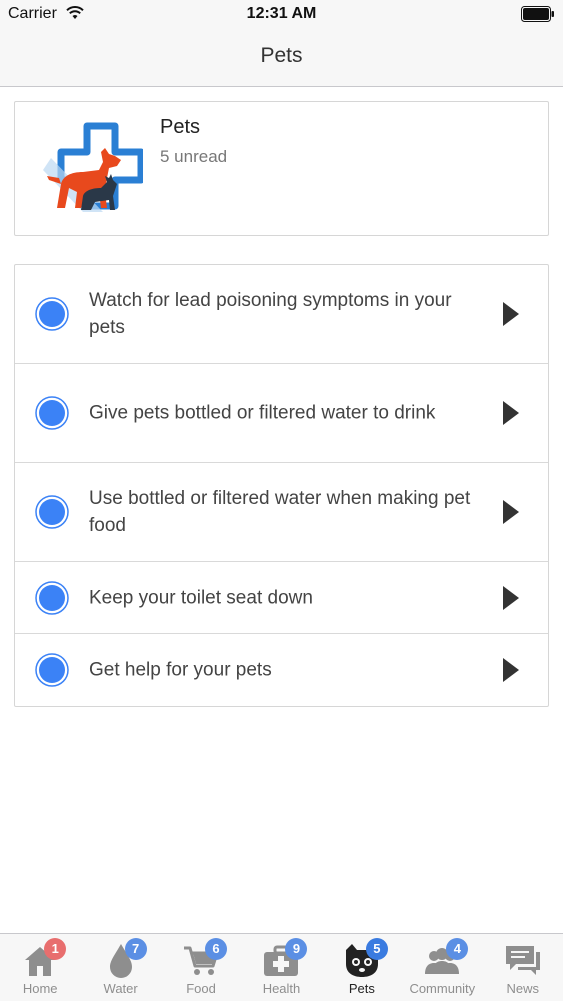  Describe the element at coordinates (457, 949) in the screenshot. I see `tab-badge: 4` at that location.